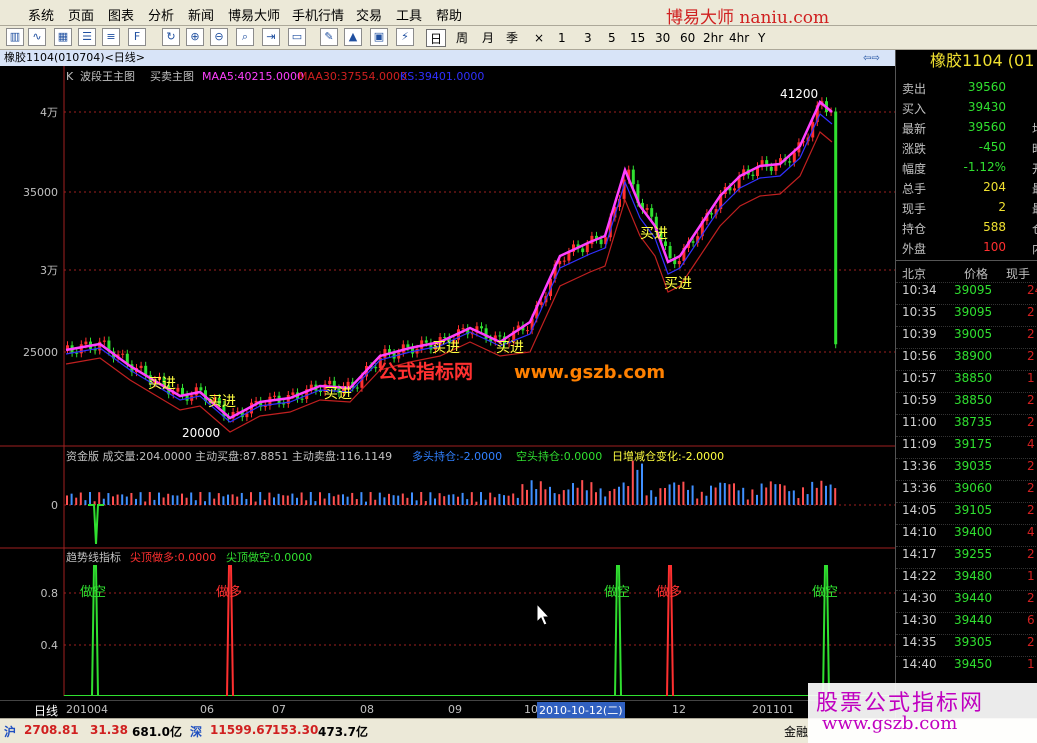 The image size is (1037, 743). What do you see at coordinates (63, 37) in the screenshot?
I see `grid-icon: ▦` at bounding box center [63, 37].